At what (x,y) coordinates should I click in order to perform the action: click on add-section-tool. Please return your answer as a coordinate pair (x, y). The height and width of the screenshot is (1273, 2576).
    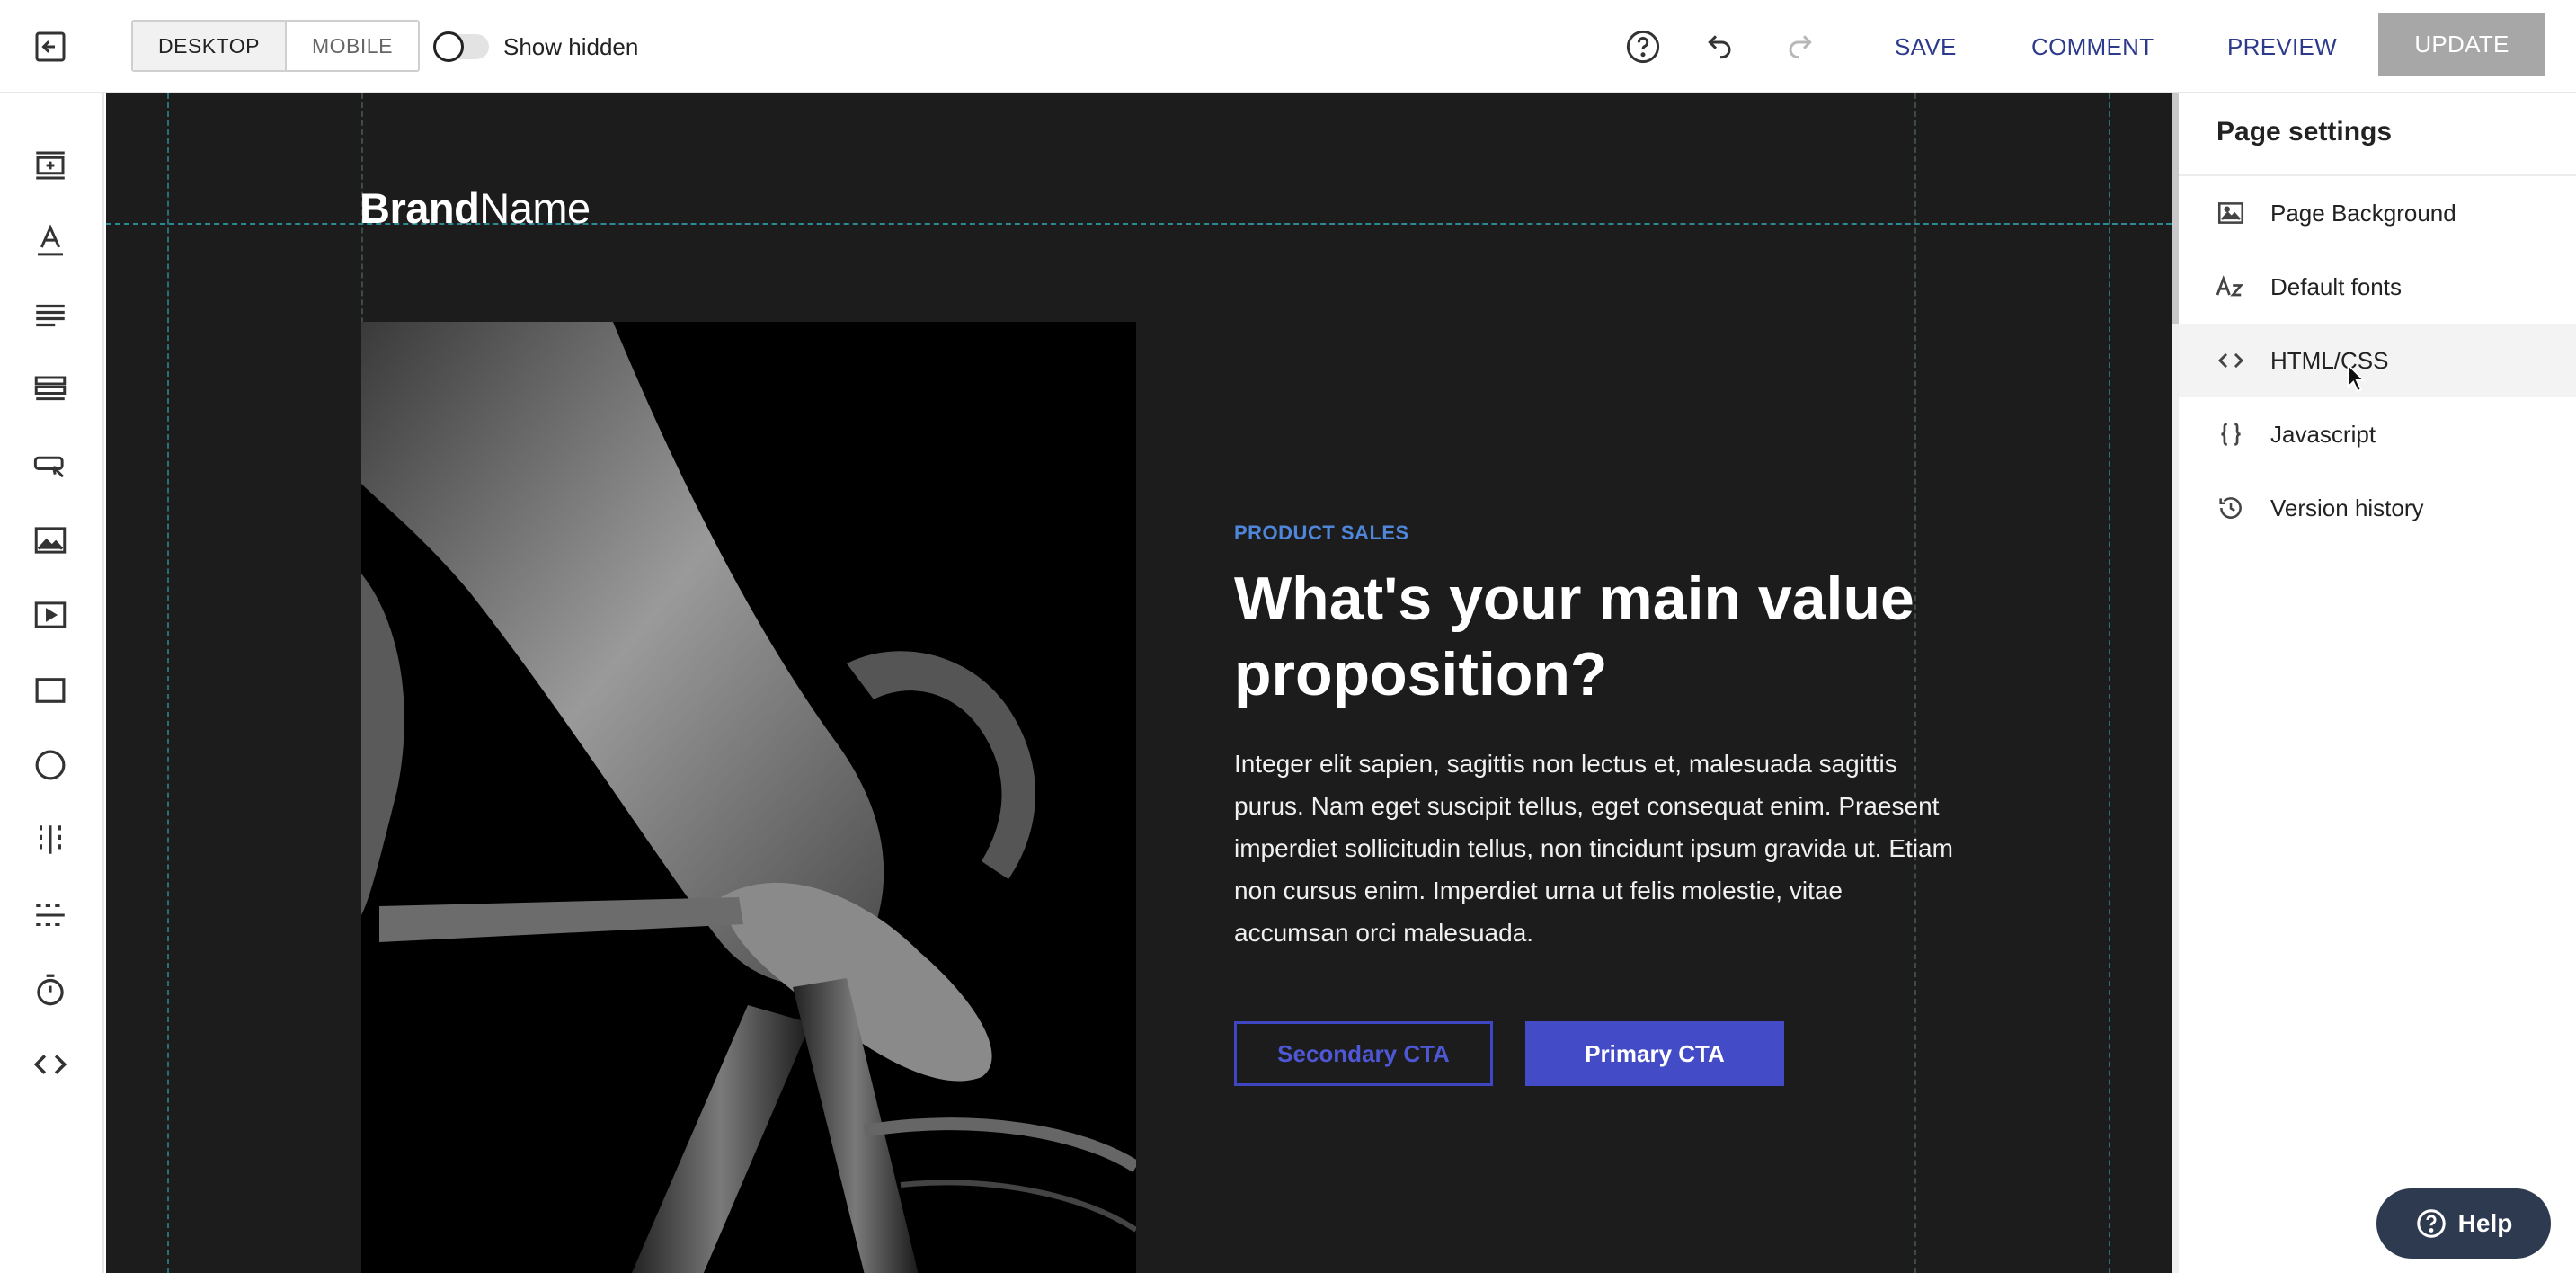
    Looking at the image, I should click on (50, 165).